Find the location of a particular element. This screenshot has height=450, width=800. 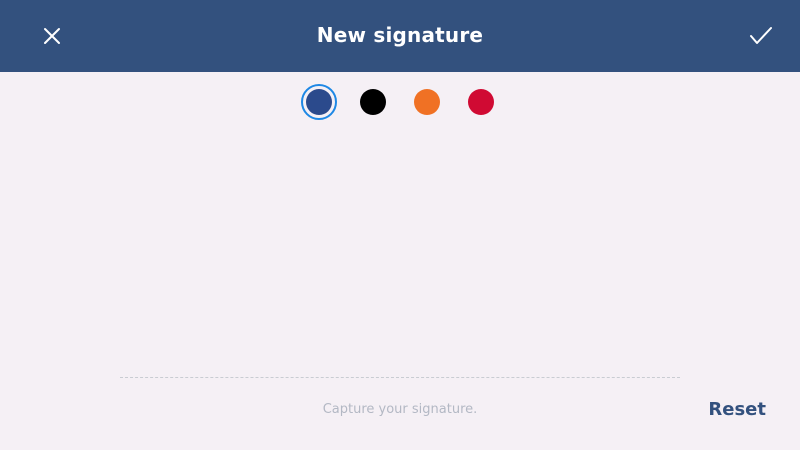

color-swatch-orange is located at coordinates (427, 102).